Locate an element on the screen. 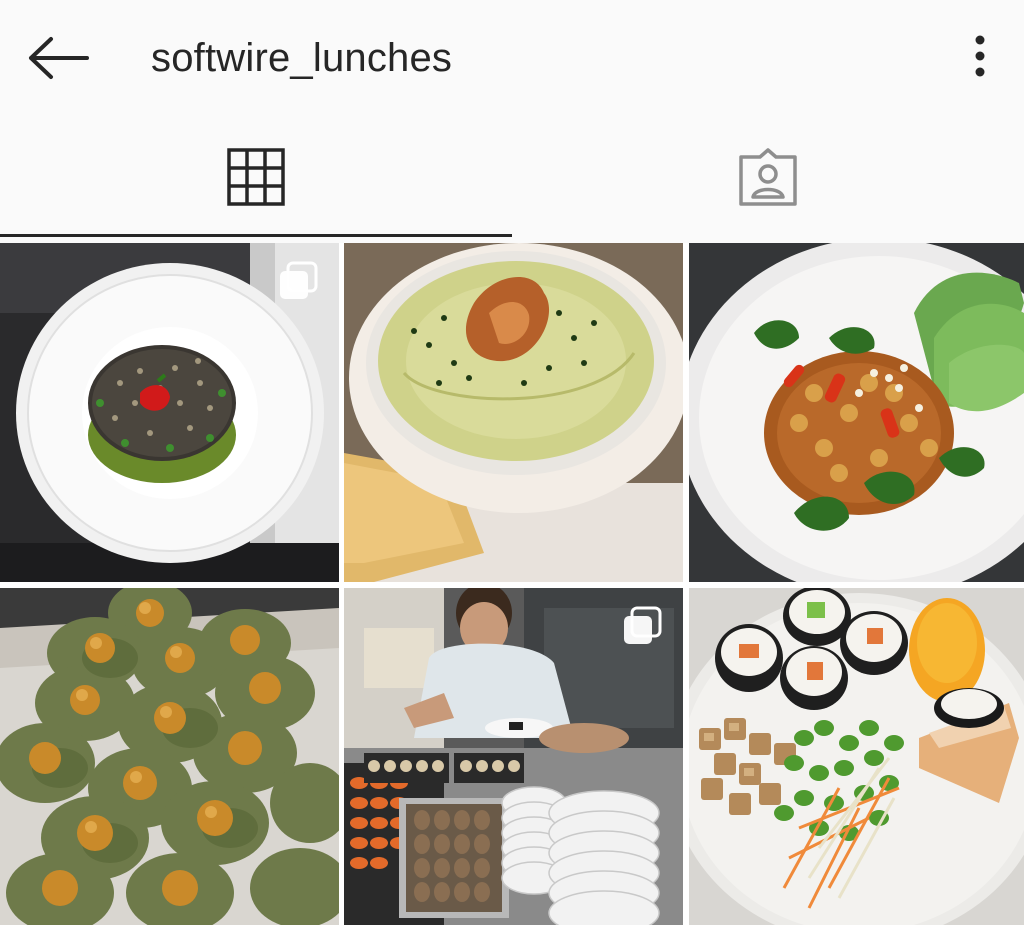 The image size is (1024, 925). post-thumbnail-chef-kitchen is located at coordinates (513, 756).